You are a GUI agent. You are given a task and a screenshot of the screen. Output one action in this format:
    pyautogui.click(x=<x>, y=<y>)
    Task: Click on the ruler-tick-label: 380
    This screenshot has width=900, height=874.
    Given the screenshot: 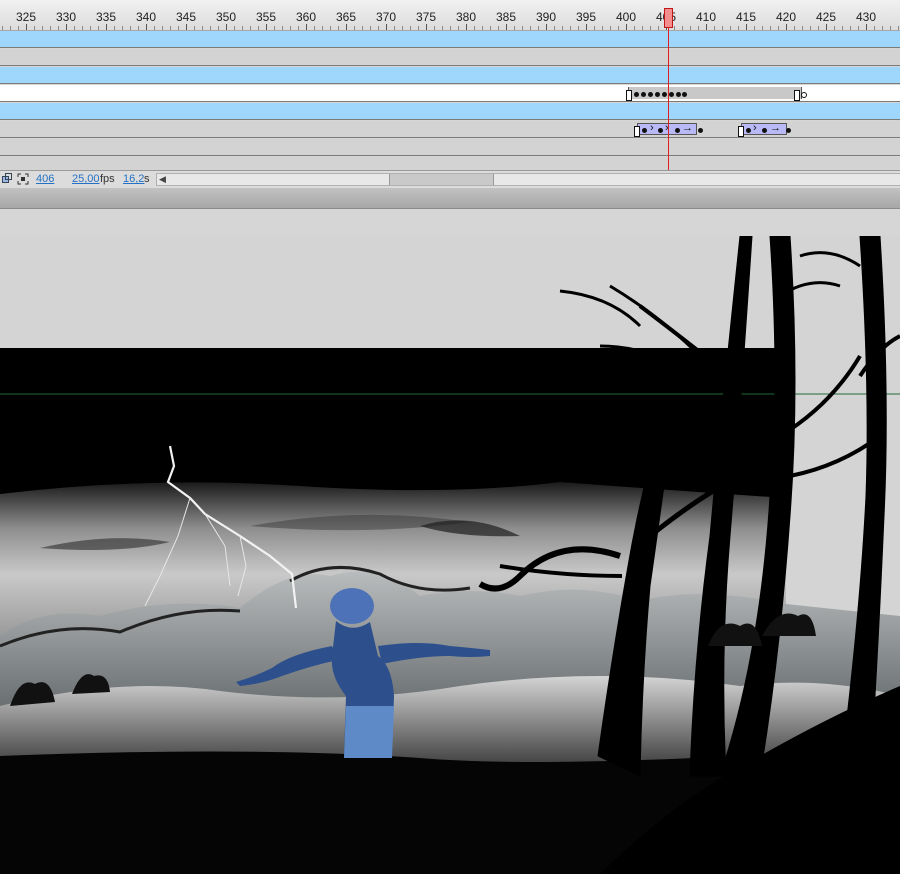 What is the action you would take?
    pyautogui.click(x=466, y=17)
    